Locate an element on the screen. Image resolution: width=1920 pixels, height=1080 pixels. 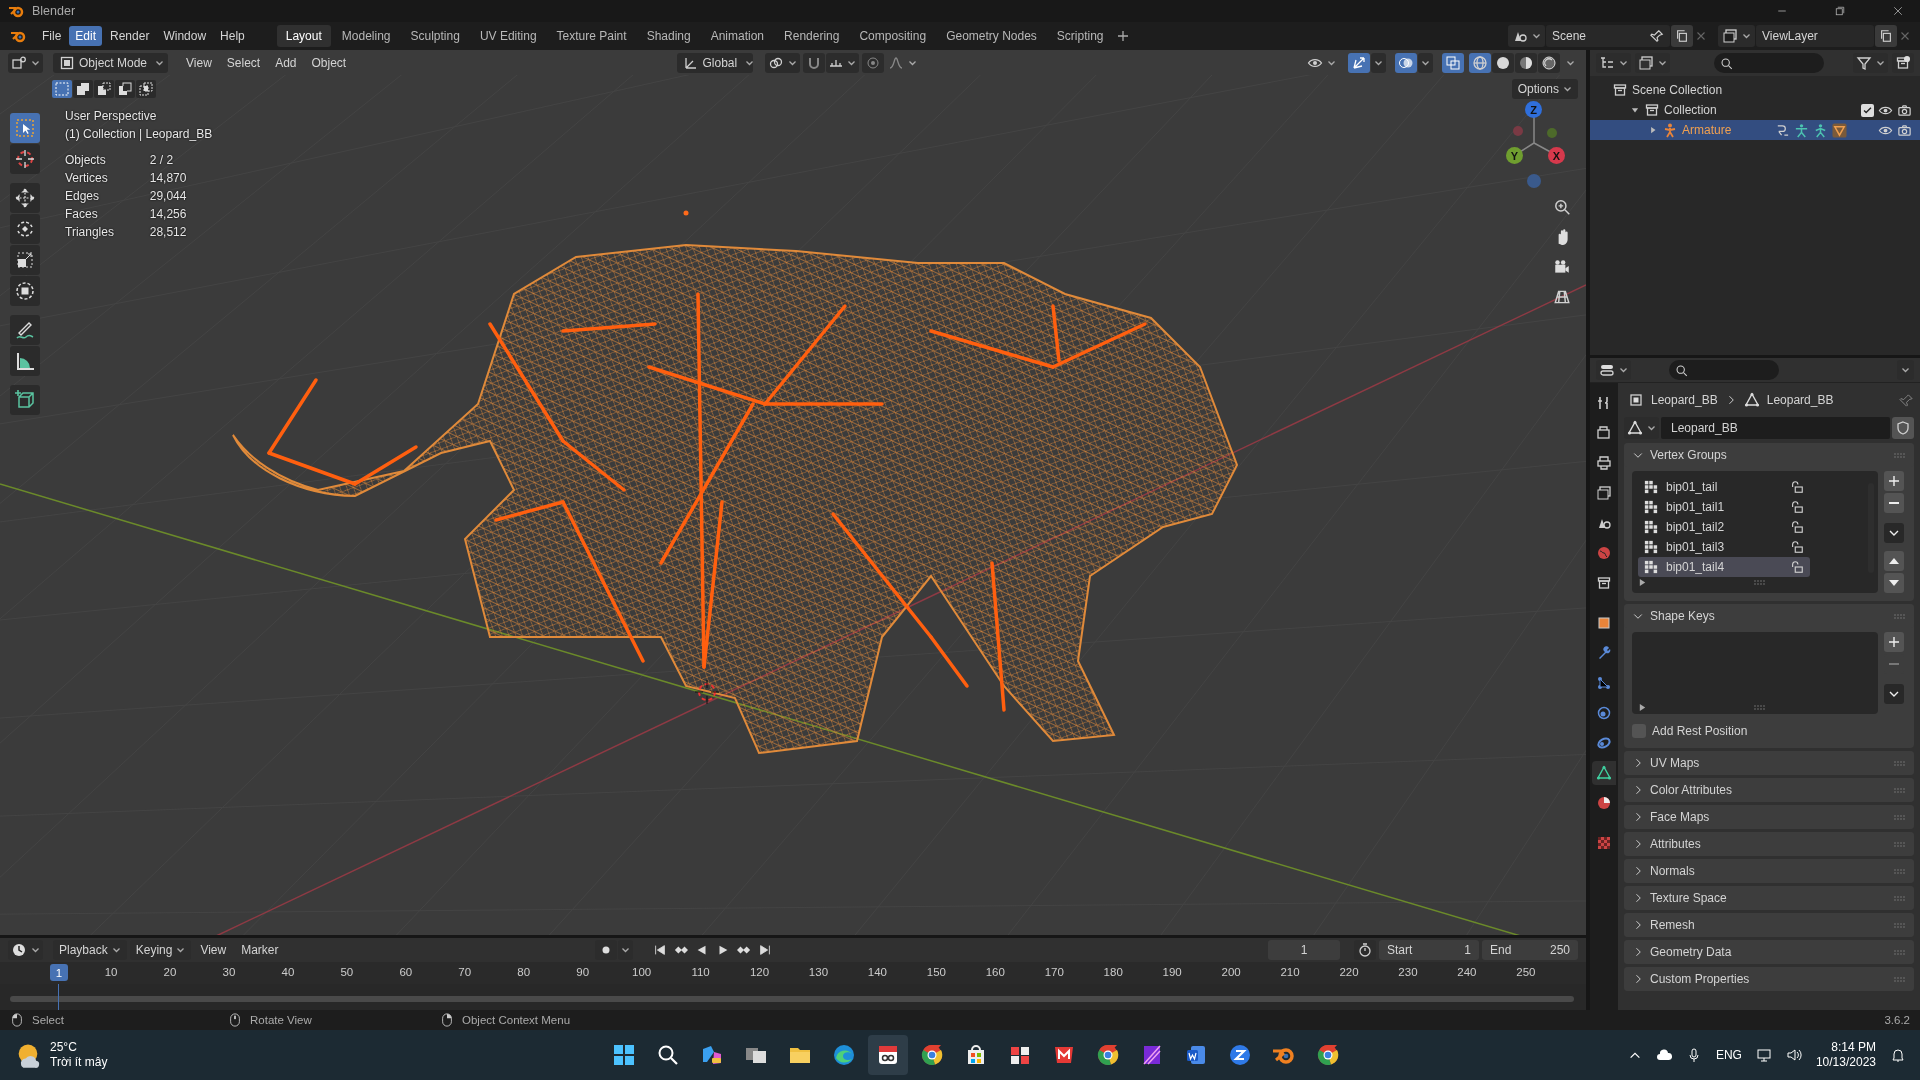
vertex-group-item: bip01_tail3 is located at coordinates (1724, 547).